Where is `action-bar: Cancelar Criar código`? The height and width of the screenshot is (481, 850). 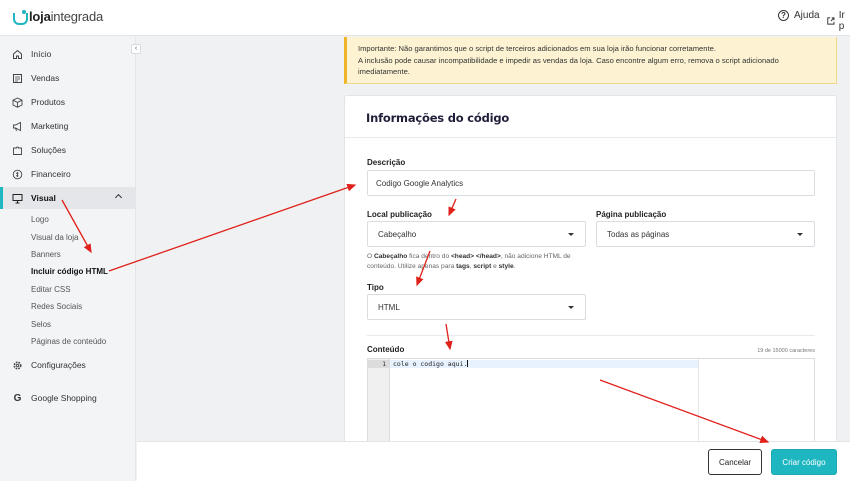 action-bar: Cancelar Criar código is located at coordinates (493, 461).